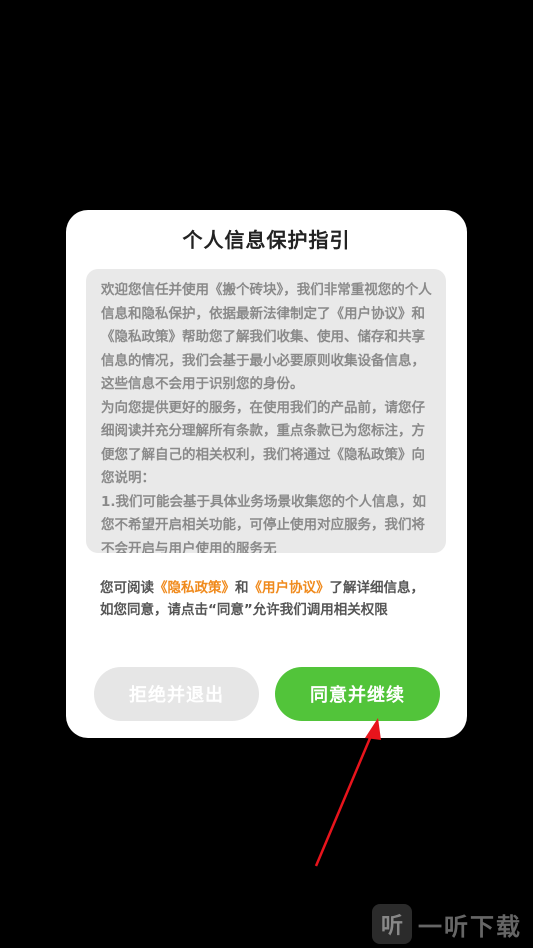 This screenshot has height=948, width=533. I want to click on notice-prefix: 您可阅读, so click(127, 588).